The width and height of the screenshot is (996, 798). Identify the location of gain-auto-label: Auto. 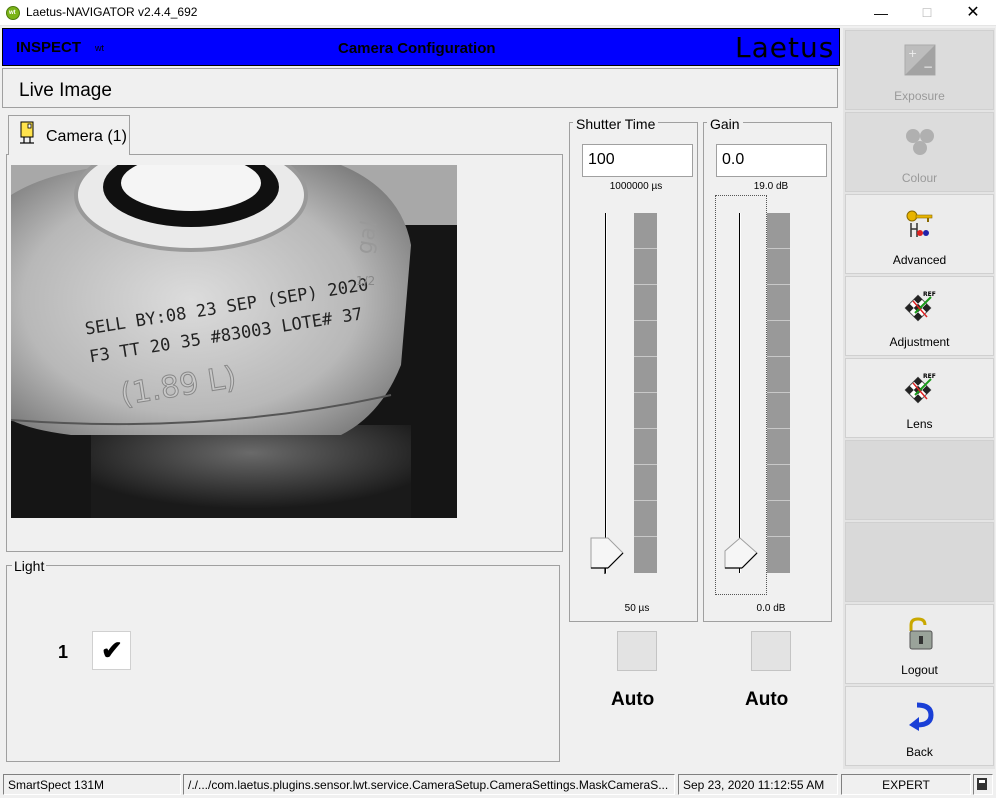
(767, 699).